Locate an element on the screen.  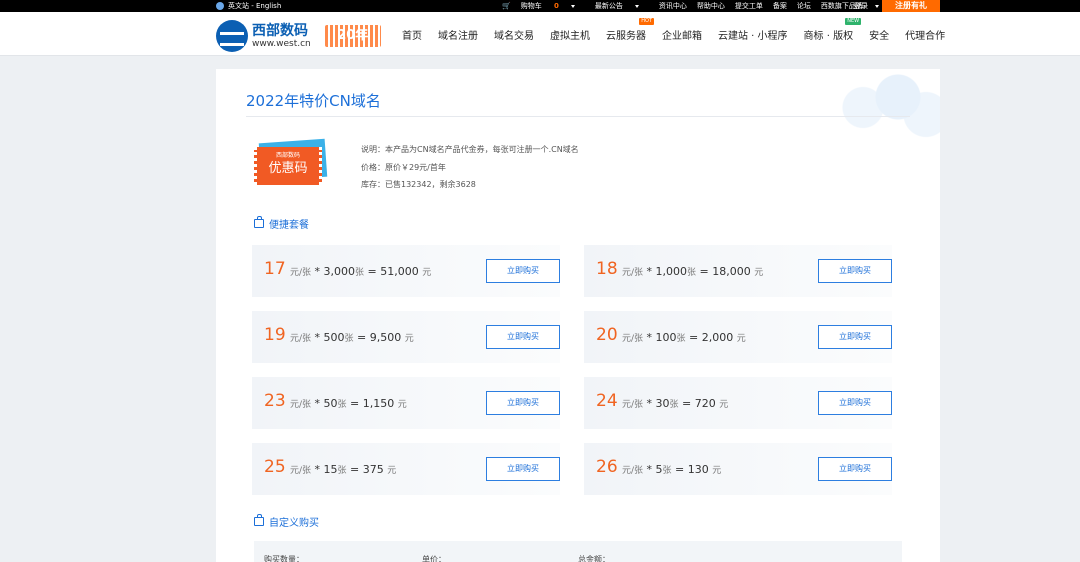
package-card: 23 元/张 * 50张 = 1,150 元 立即购买 is located at coordinates (406, 403).